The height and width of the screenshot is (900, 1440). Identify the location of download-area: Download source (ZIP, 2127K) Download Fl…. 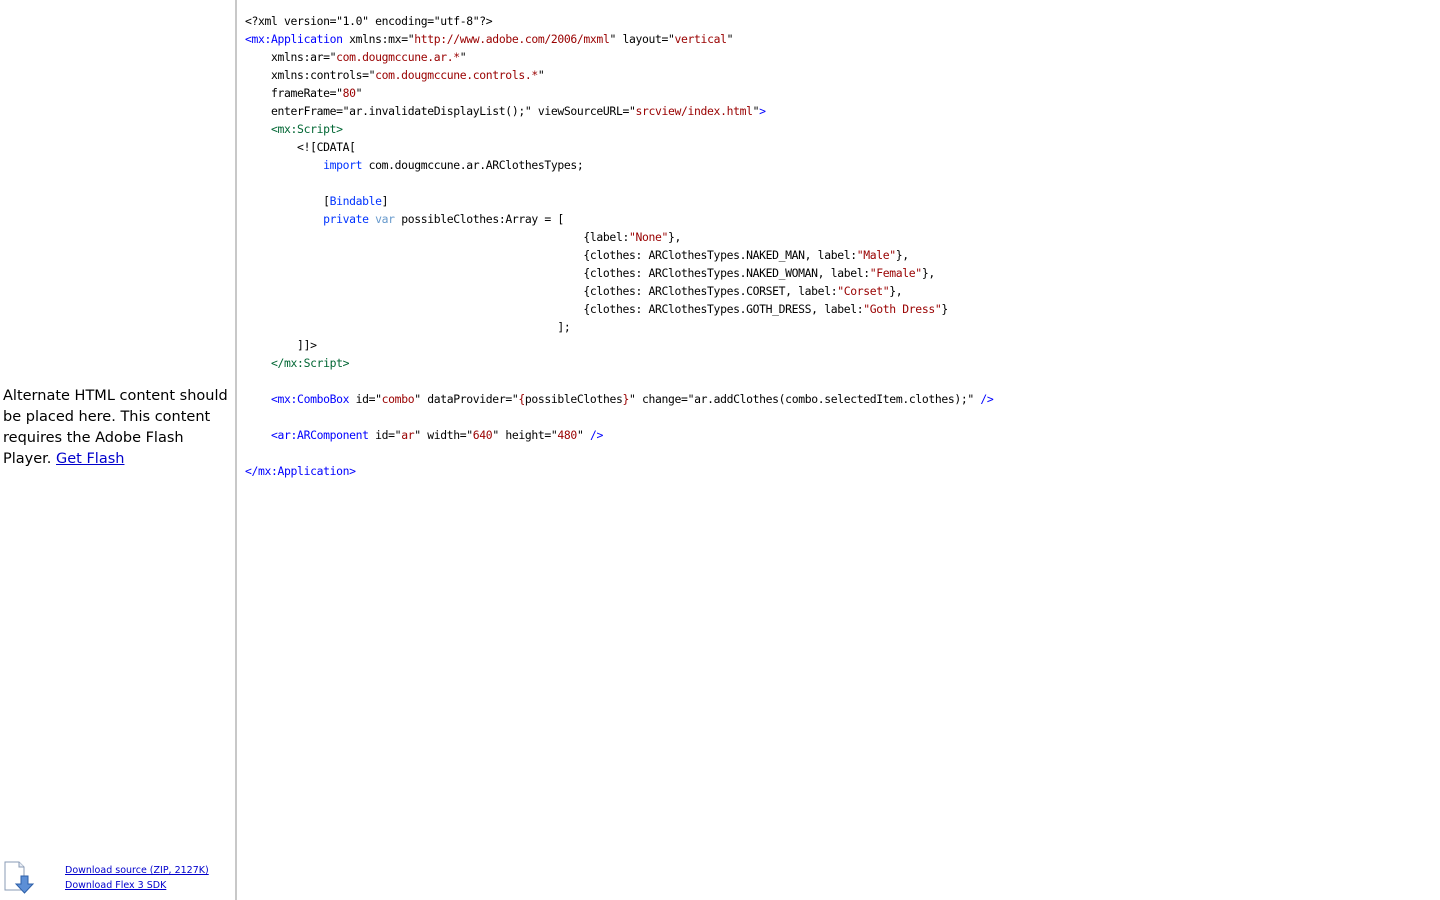
(117, 878).